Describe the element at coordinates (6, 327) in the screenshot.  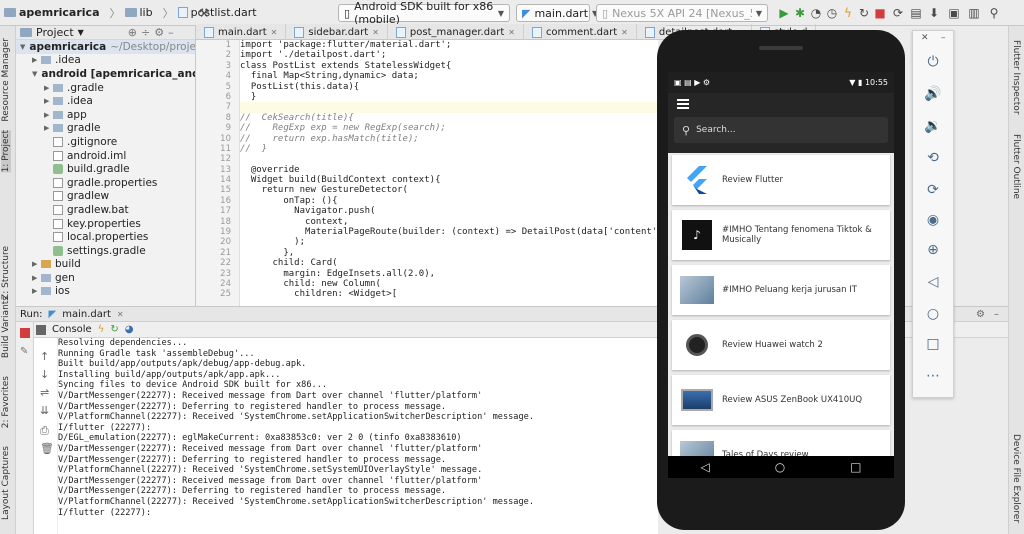
I see `tab-build-variants: Build Variants` at that location.